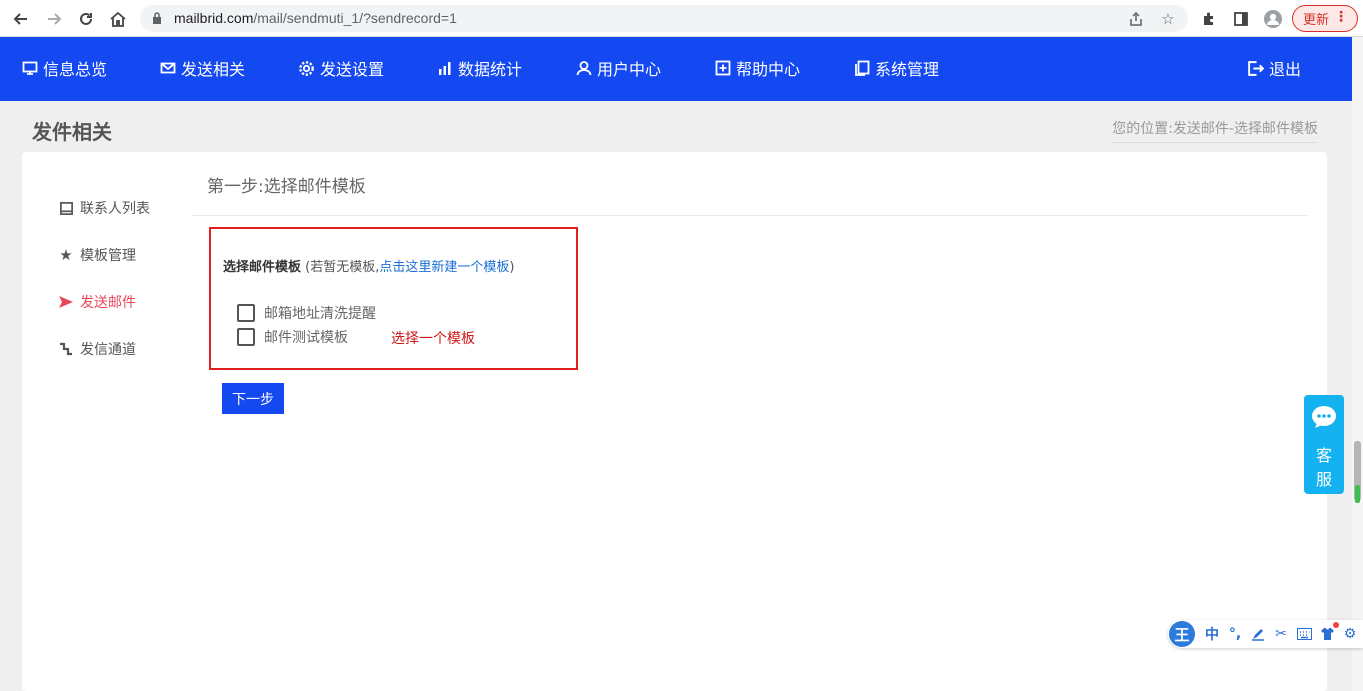 This screenshot has height=691, width=1363. I want to click on browser-update-button: 更新 ⋮, so click(1325, 18).